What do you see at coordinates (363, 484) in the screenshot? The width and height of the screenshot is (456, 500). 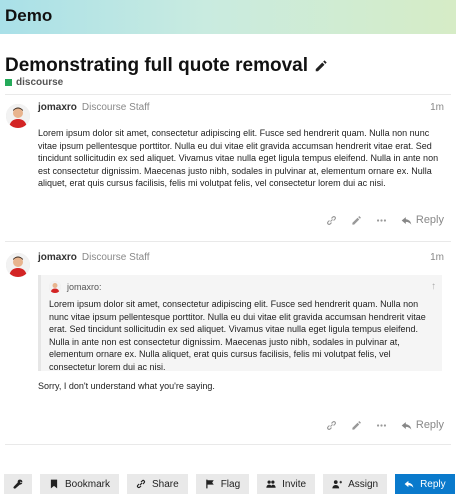 I see `assign-label: Assign` at bounding box center [363, 484].